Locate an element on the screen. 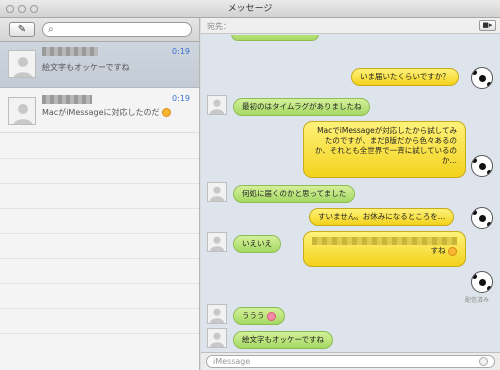  message-bubble-in: いえいえ is located at coordinates (257, 244).